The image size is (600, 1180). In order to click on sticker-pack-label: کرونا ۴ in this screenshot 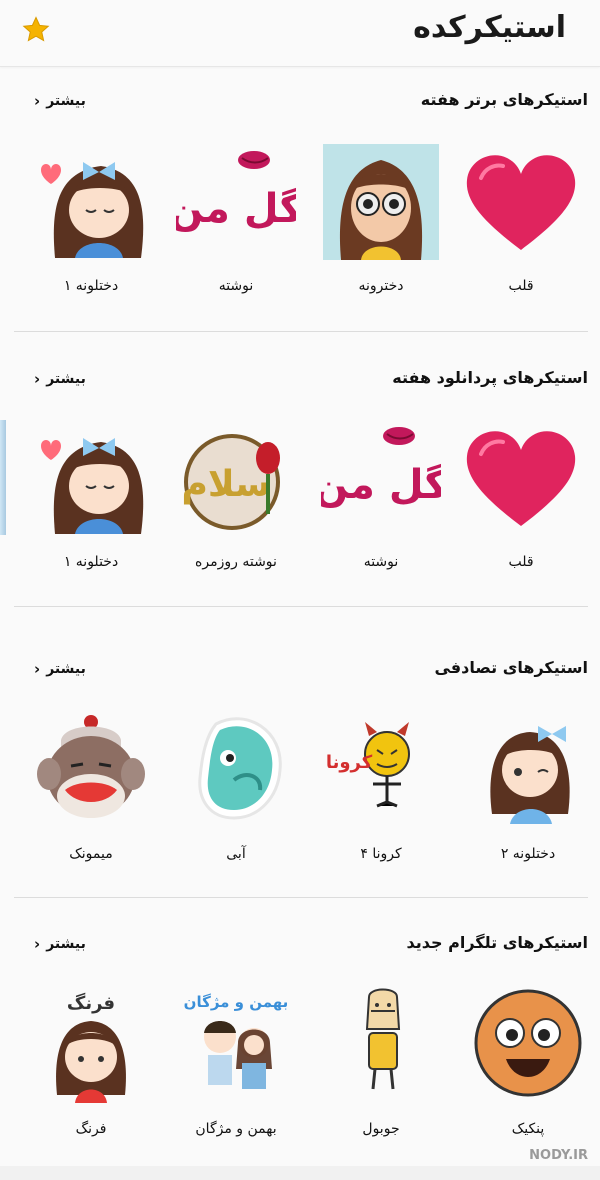, I will do `click(381, 854)`.